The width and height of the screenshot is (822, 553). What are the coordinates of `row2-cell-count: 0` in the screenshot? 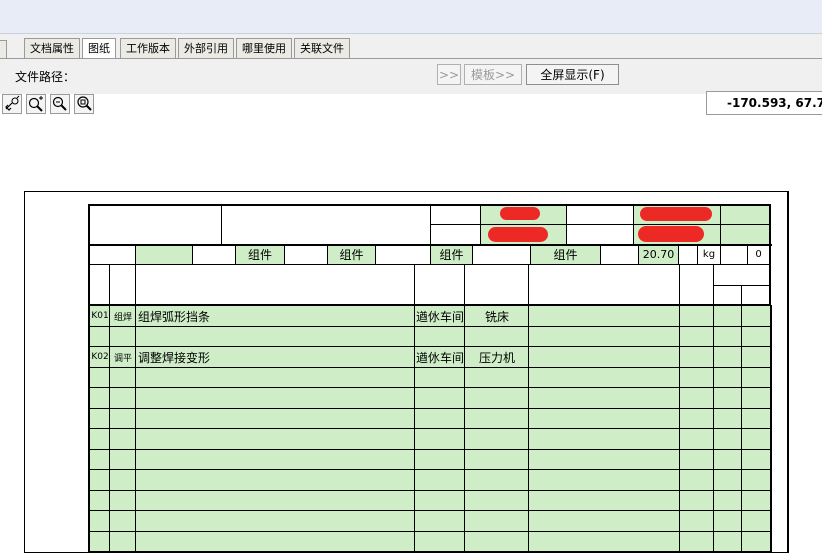 It's located at (759, 254).